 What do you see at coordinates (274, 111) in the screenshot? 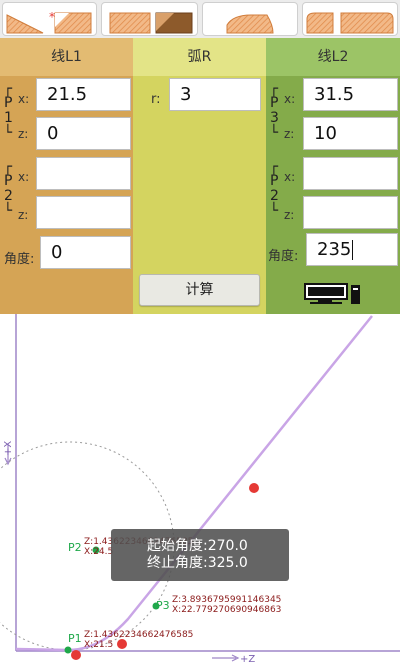
I see `p3-bracket: ┌ P3 └` at bounding box center [274, 111].